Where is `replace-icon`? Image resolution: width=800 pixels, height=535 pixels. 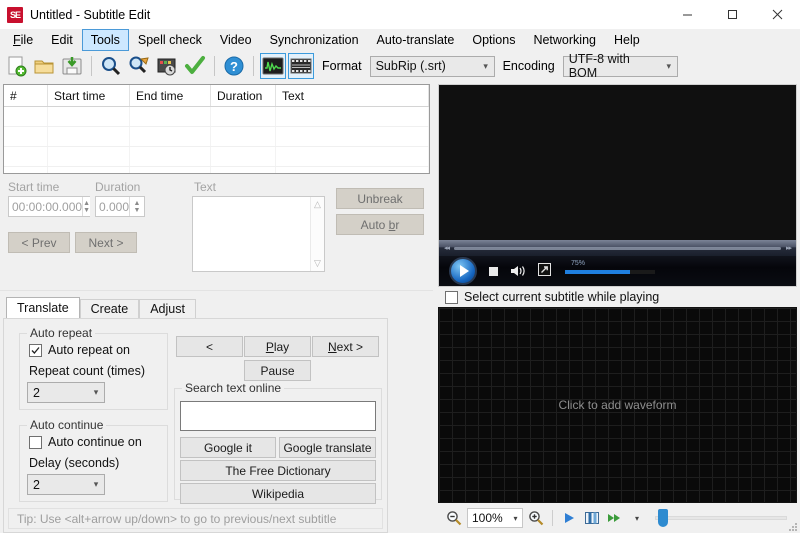
replace-icon is located at coordinates (139, 66).